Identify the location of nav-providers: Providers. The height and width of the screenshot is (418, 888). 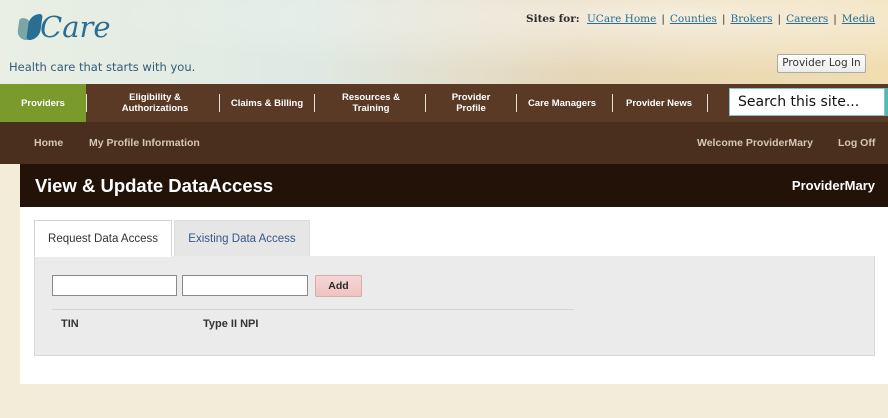
(43, 103).